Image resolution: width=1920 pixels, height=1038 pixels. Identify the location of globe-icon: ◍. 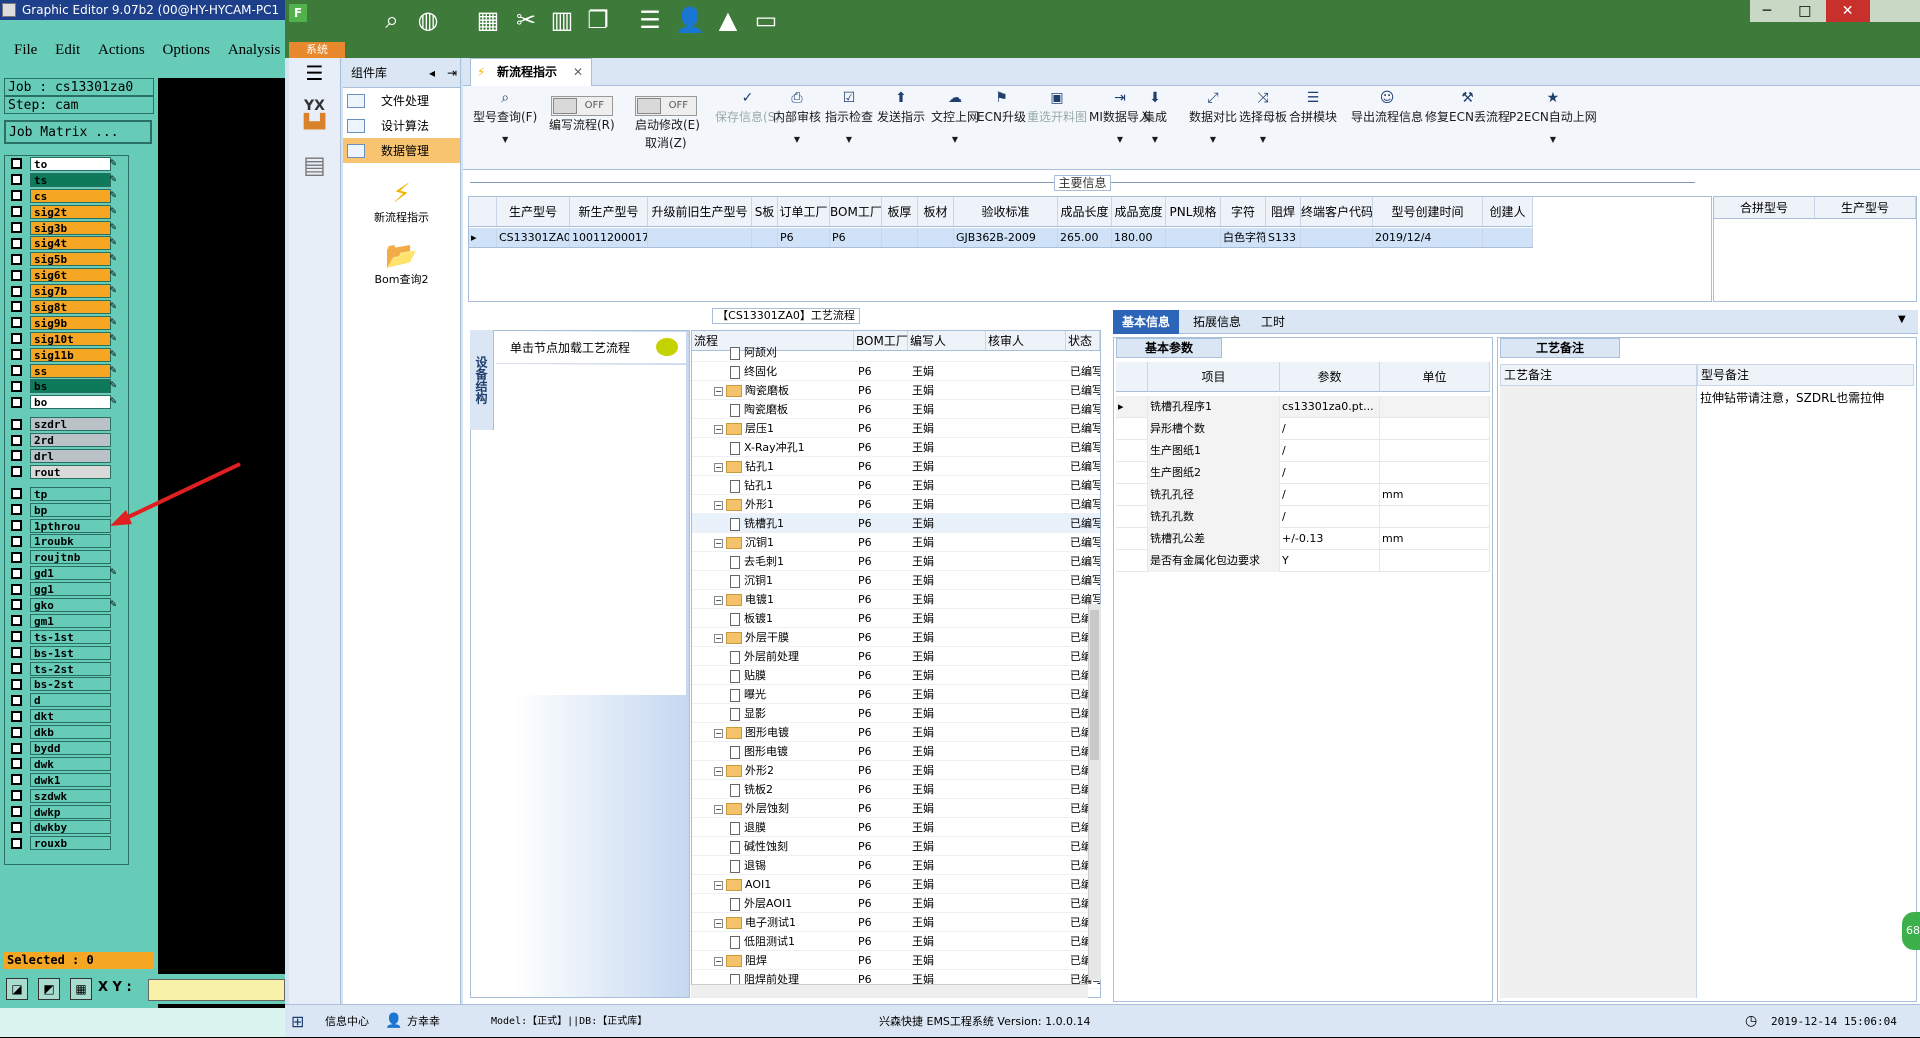
(428, 20).